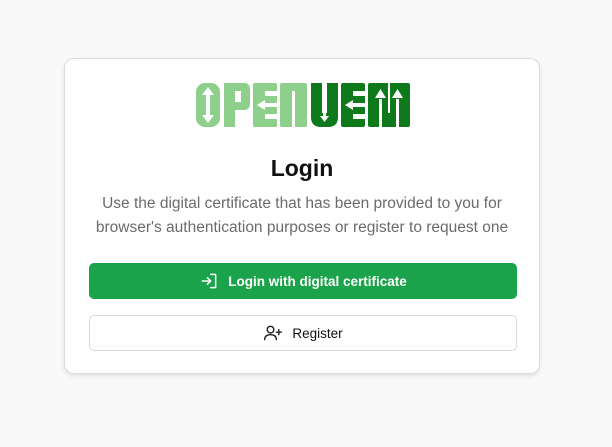 The image size is (612, 447). I want to click on user-plus-icon, so click(273, 333).